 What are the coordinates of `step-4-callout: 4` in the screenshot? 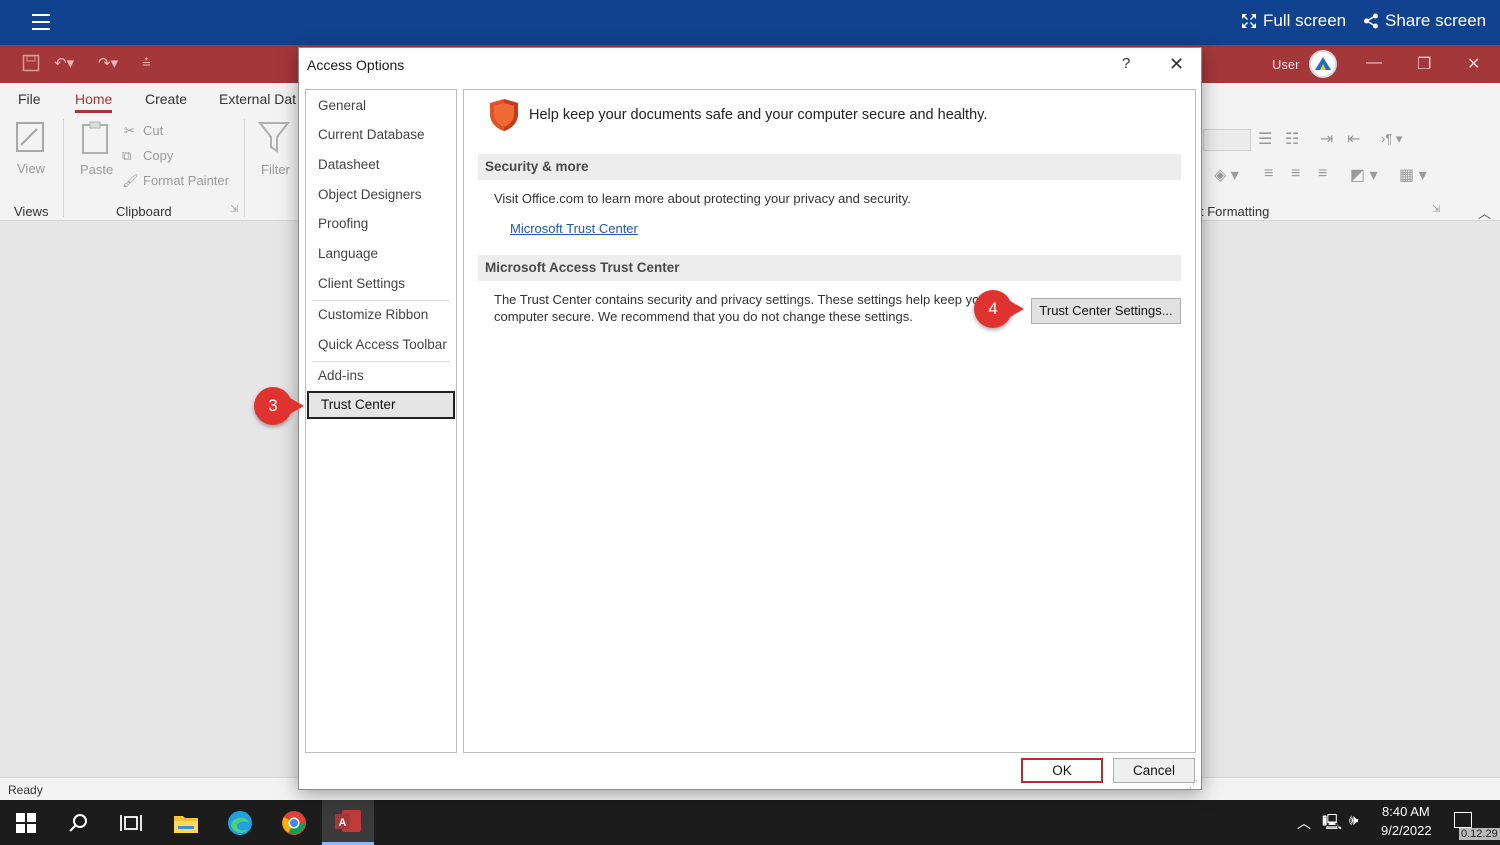 It's located at (999, 309).